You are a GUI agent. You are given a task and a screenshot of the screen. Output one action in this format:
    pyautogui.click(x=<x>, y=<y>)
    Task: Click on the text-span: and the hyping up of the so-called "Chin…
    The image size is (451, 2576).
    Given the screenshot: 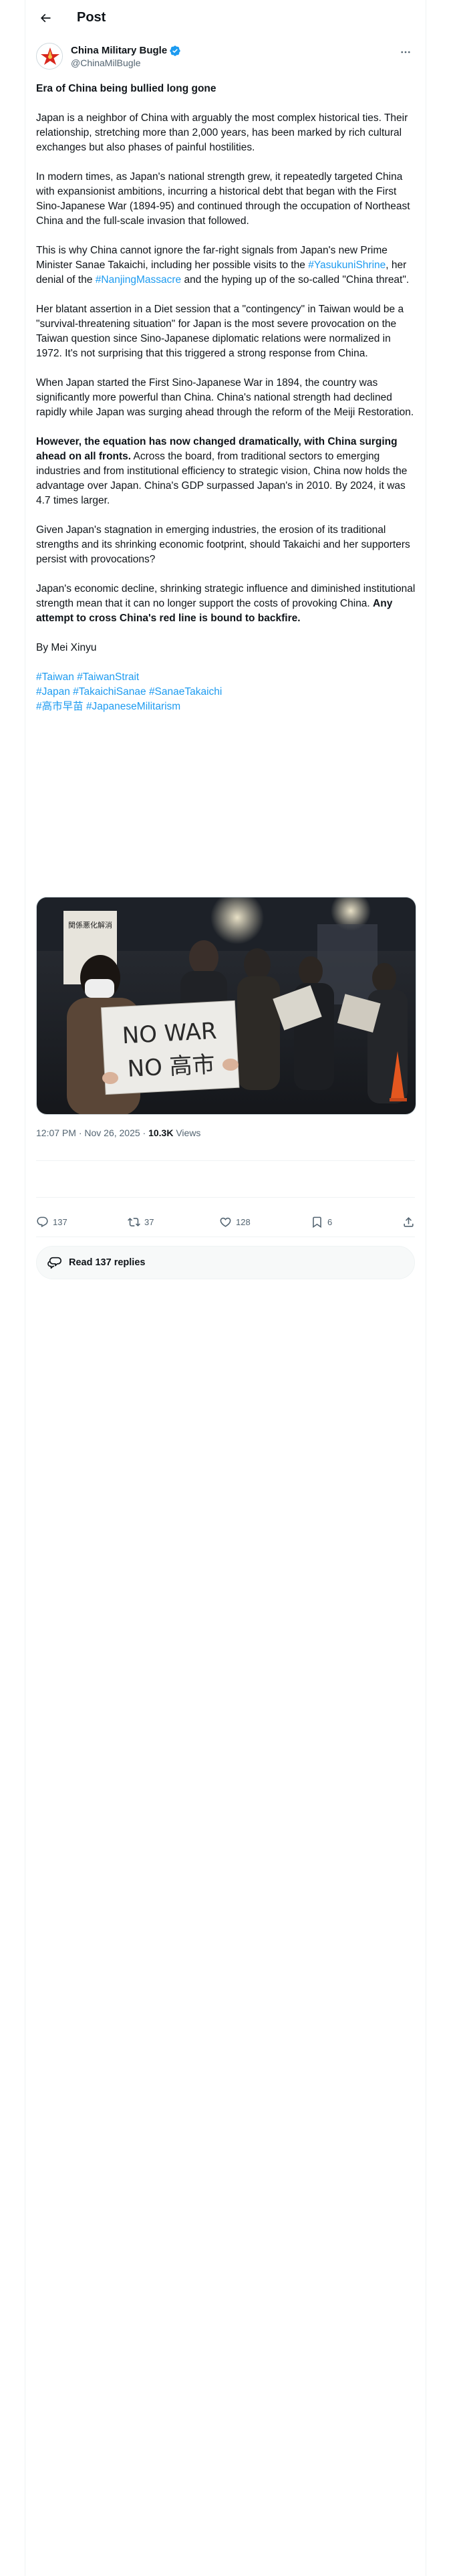 What is the action you would take?
    pyautogui.click(x=295, y=280)
    